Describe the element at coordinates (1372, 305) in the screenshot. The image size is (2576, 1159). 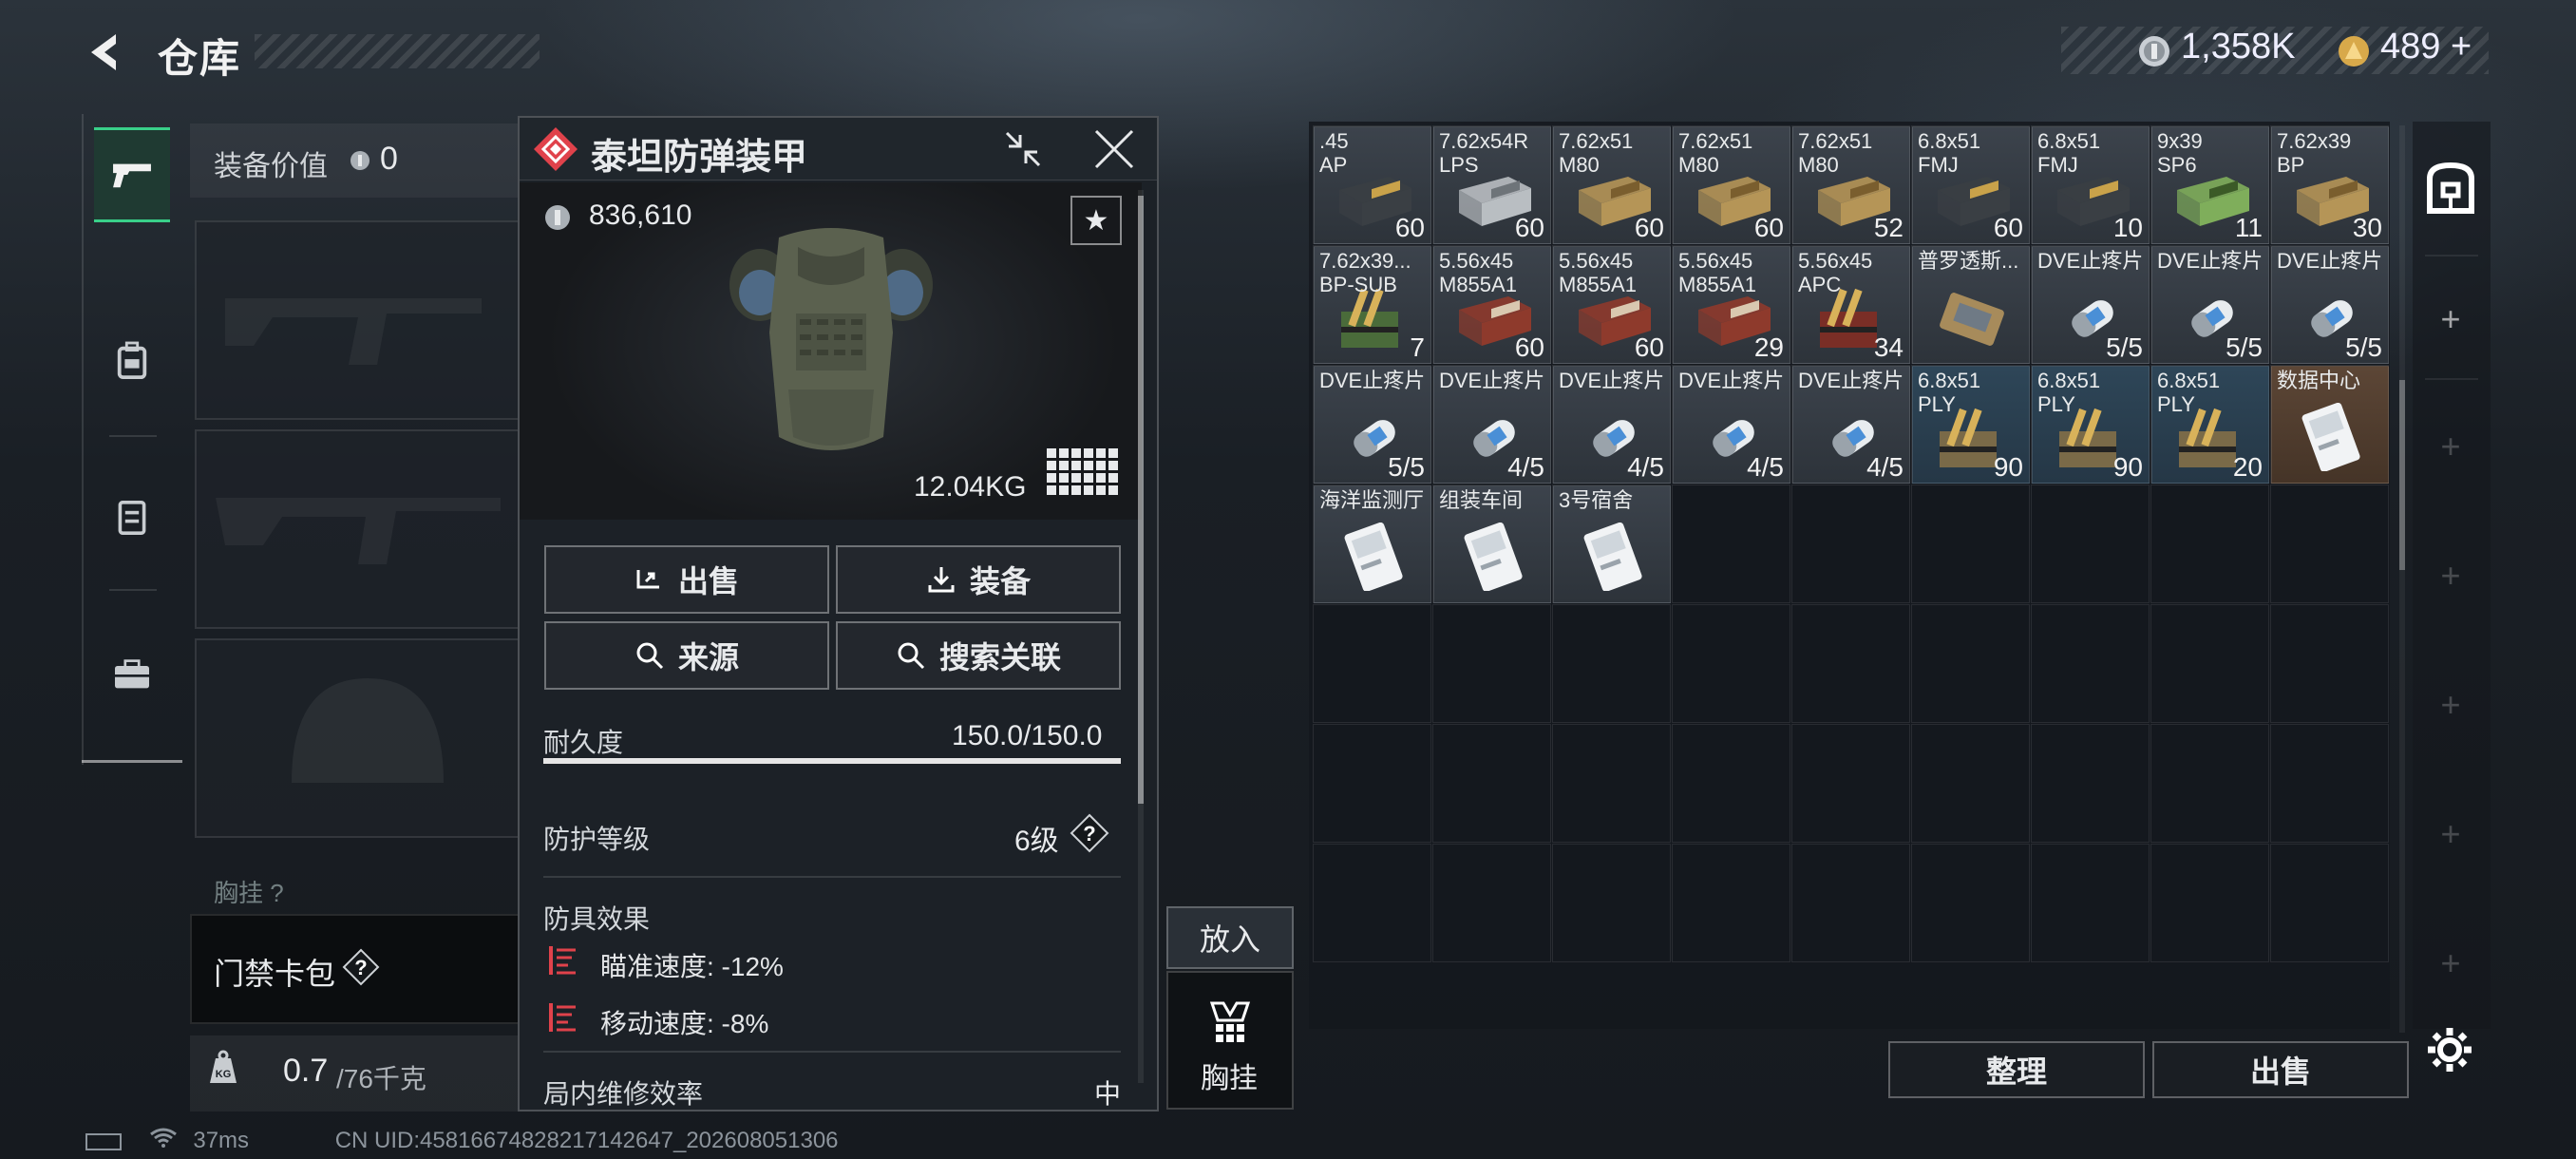
I see `stash-item: 7.62x39... BP-SUB 7` at that location.